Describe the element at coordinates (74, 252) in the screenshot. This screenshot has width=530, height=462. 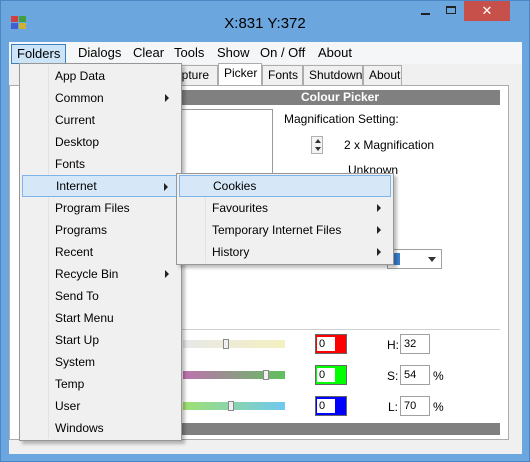
I see `menu-item-label: Recent` at that location.